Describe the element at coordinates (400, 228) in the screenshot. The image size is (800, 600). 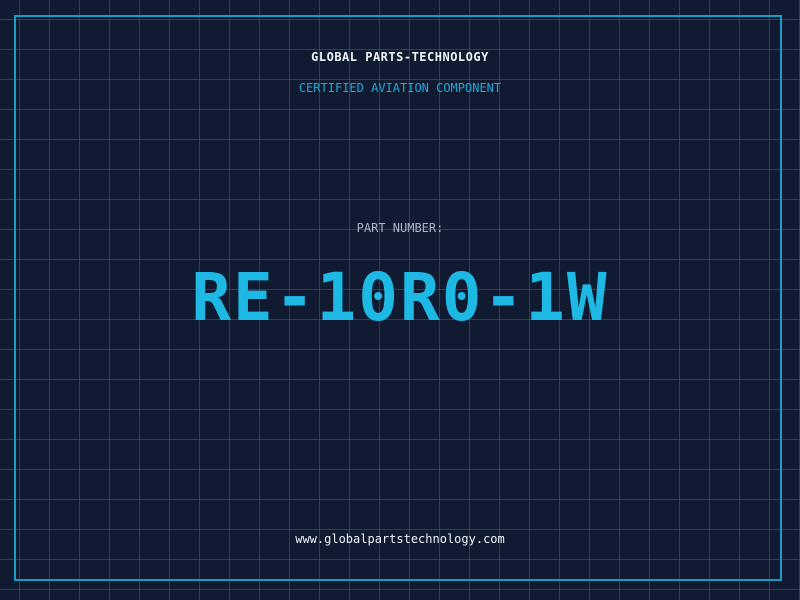
I see `part-number-label: PART NUMBER:` at that location.